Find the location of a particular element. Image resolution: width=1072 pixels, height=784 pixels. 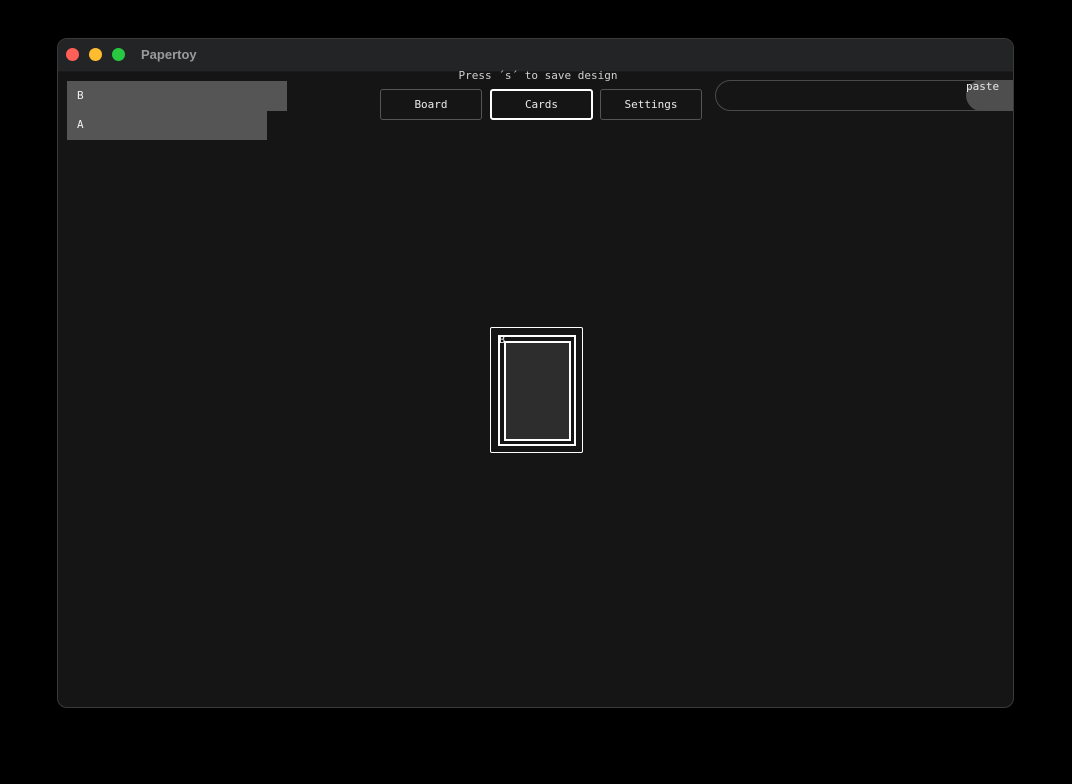

tab-board: Board is located at coordinates (431, 104).